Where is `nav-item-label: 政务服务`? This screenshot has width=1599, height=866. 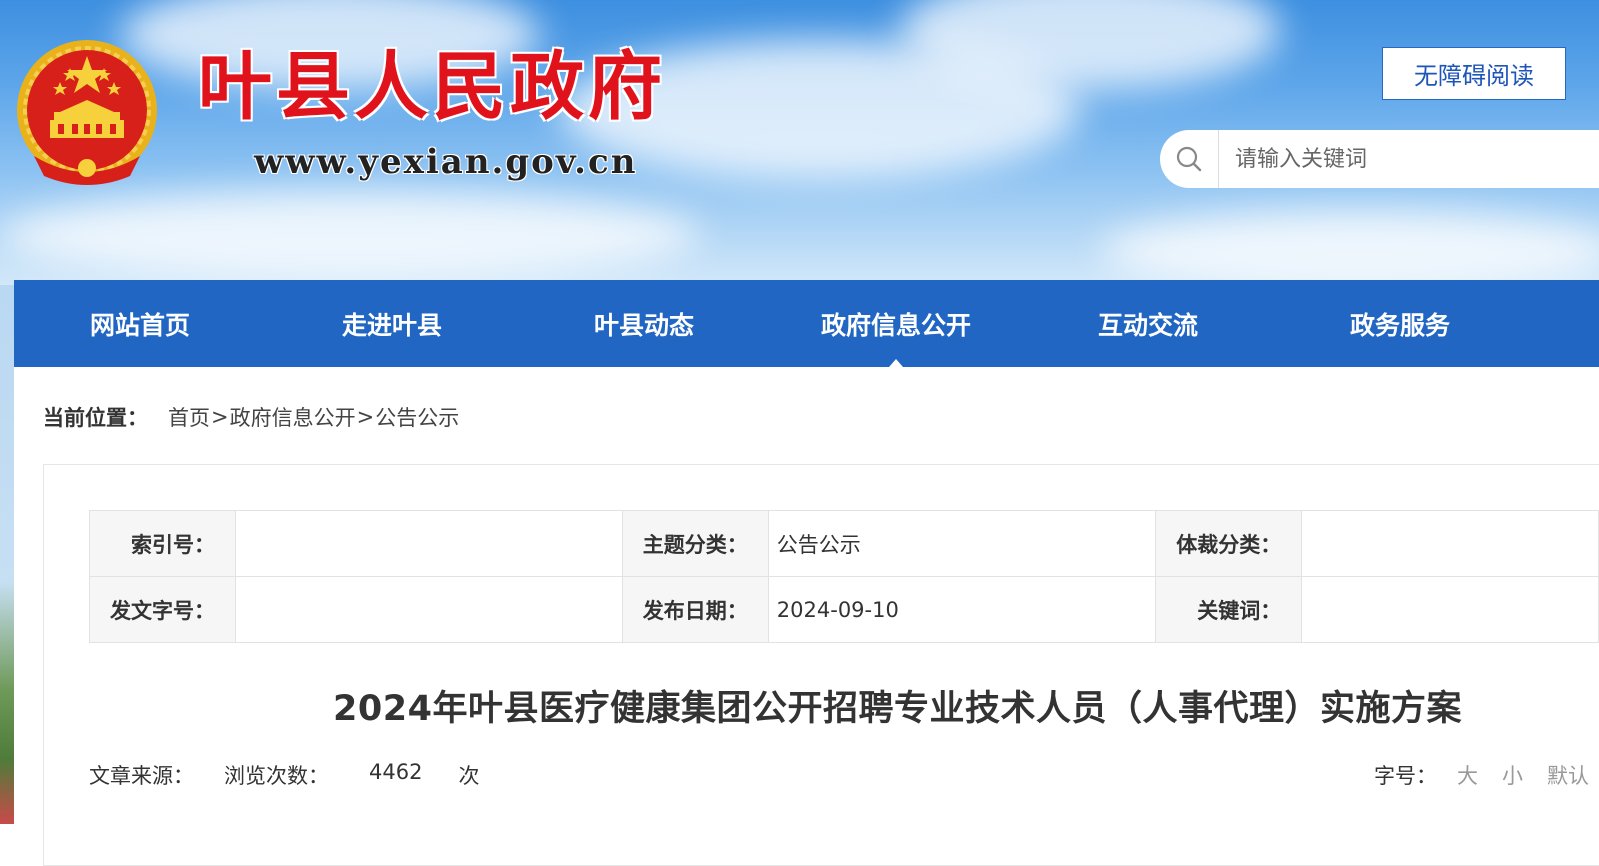
nav-item-label: 政务服务 is located at coordinates (1399, 325).